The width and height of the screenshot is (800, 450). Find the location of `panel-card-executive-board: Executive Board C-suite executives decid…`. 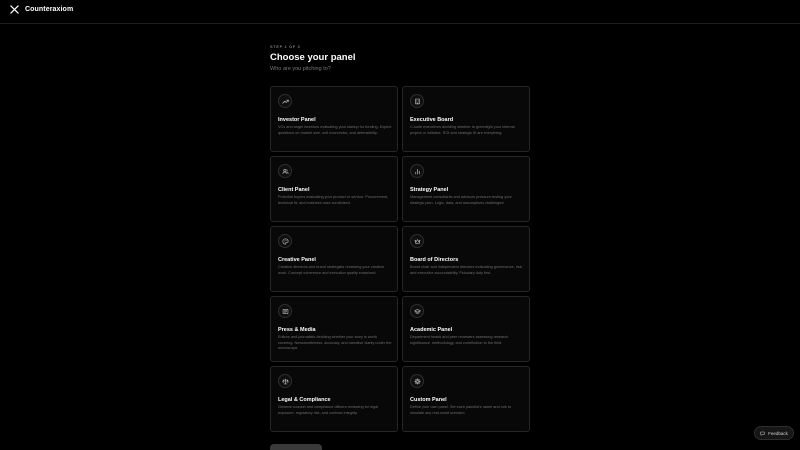

panel-card-executive-board: Executive Board C-suite executives decid… is located at coordinates (466, 119).